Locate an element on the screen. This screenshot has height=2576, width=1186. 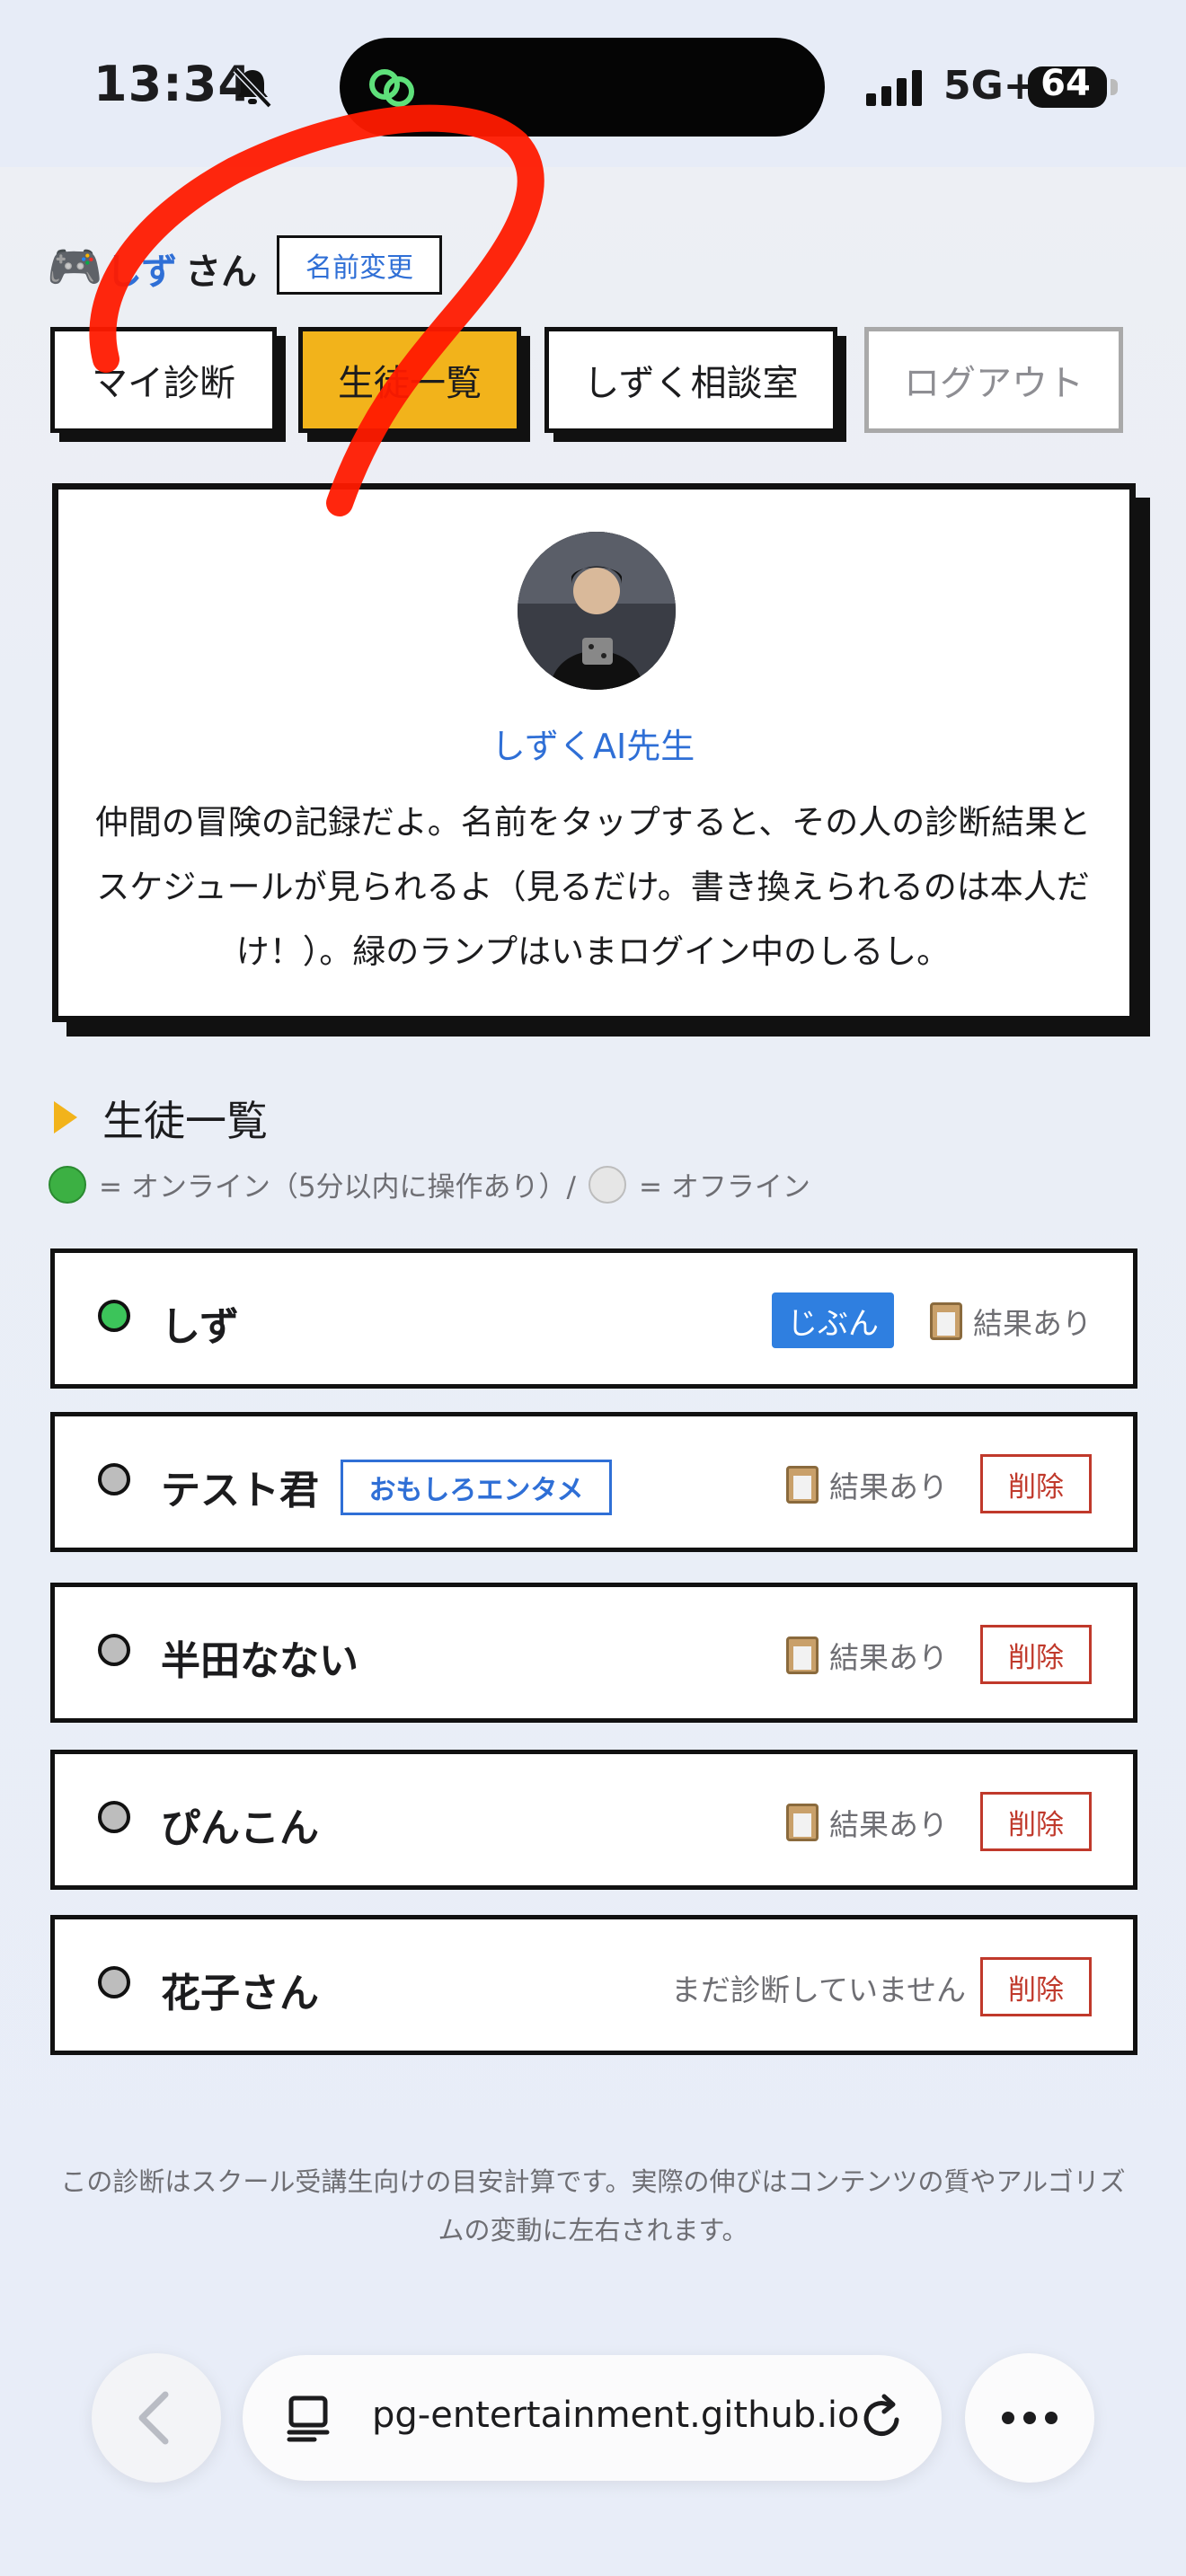
online-status-icon is located at coordinates (114, 1316).